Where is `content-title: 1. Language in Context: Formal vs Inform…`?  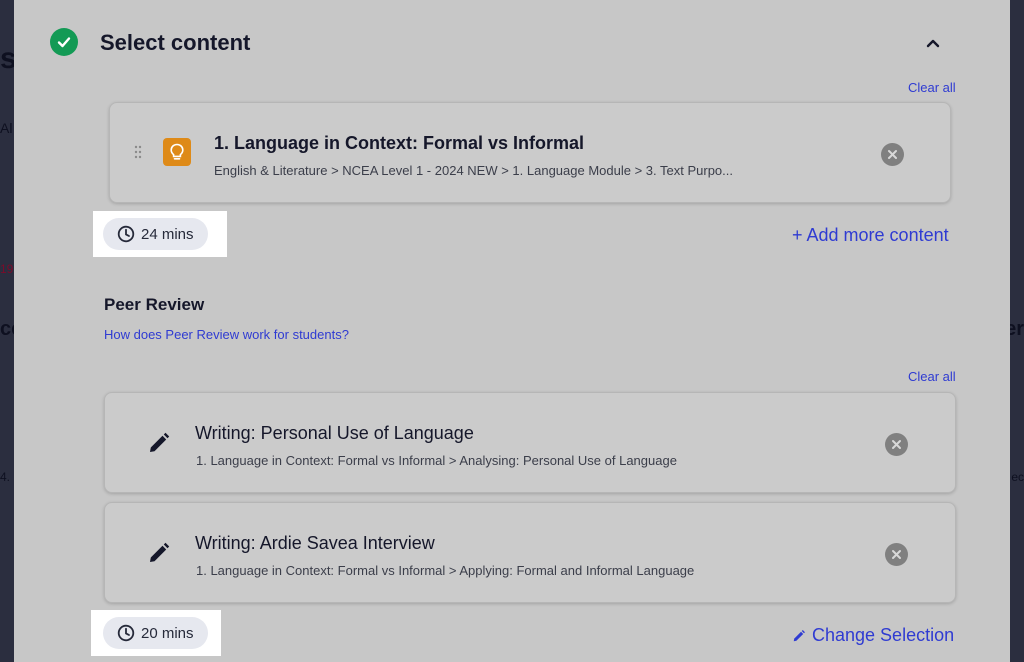 content-title: 1. Language in Context: Formal vs Inform… is located at coordinates (399, 143).